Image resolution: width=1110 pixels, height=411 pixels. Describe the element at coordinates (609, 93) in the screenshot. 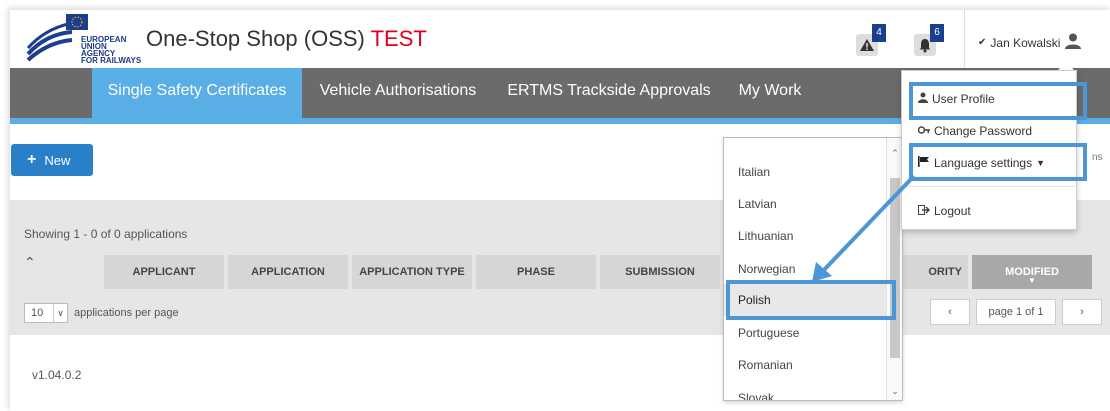

I see `nav-ertms-trackside-approvals: ERTMS Trackside Approvals` at that location.